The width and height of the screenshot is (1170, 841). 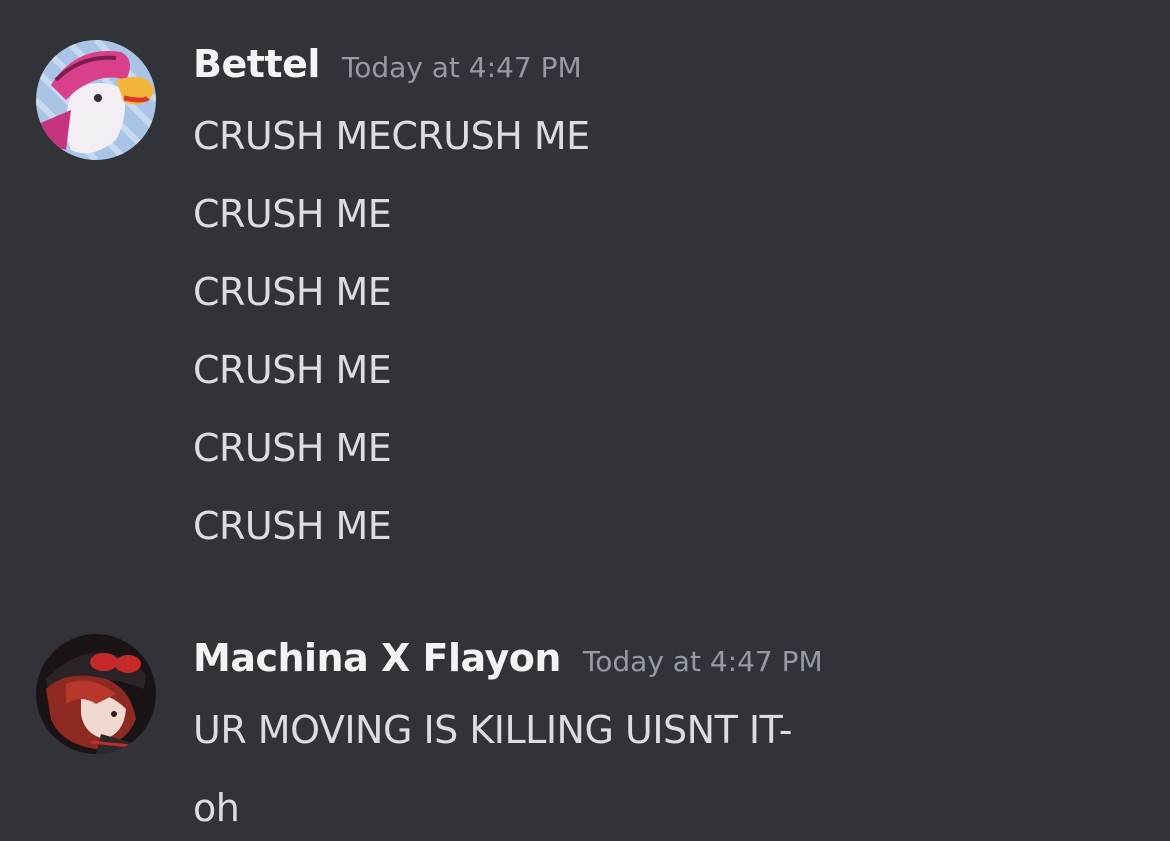 What do you see at coordinates (96, 694) in the screenshot?
I see `red-hair-character-avatar-icon` at bounding box center [96, 694].